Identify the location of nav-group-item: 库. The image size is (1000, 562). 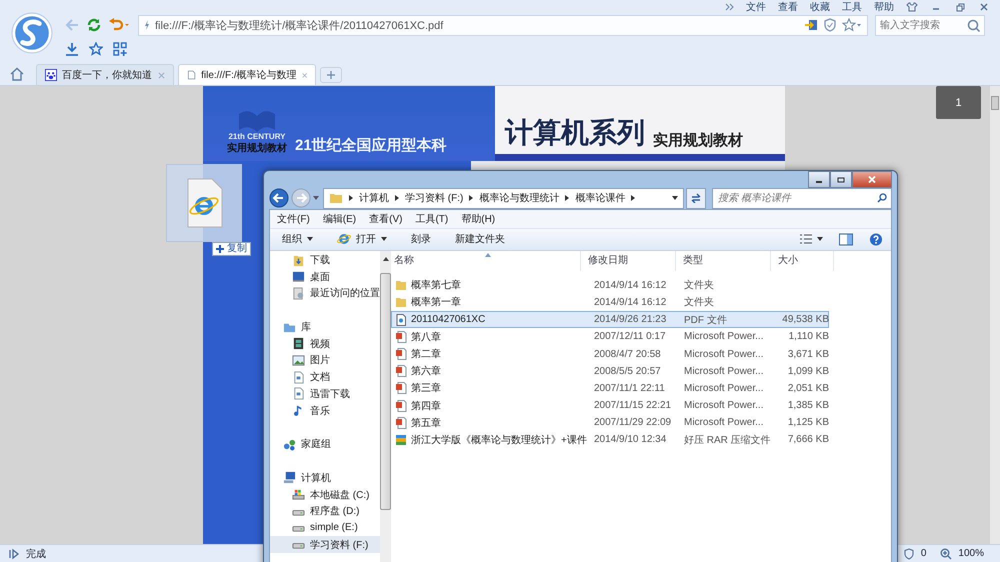
(325, 327).